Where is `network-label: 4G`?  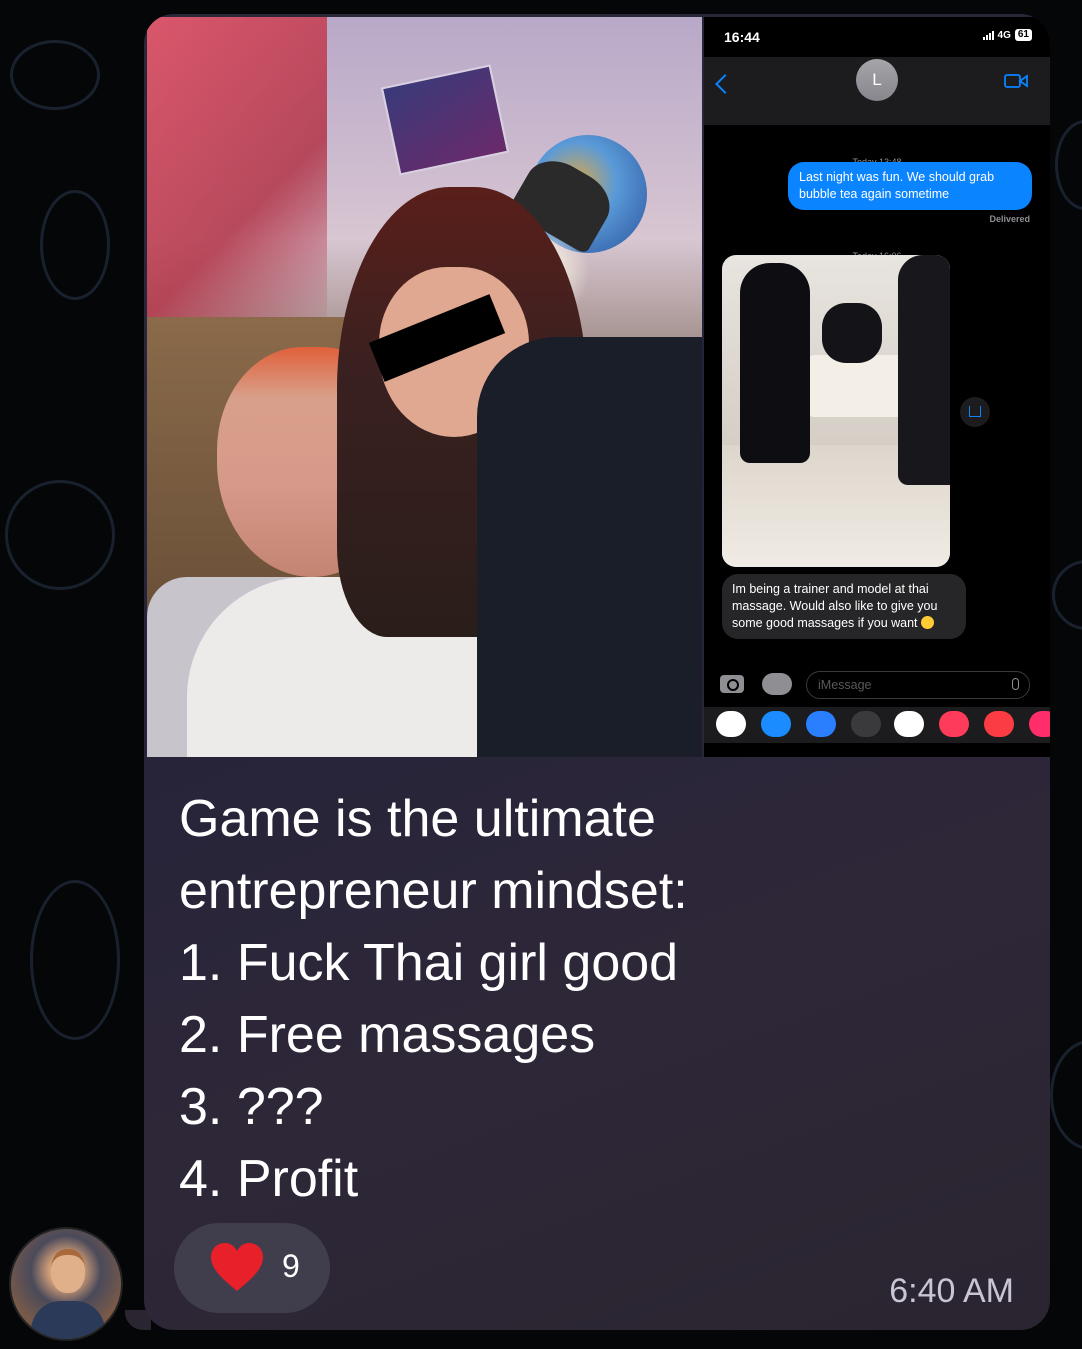 network-label: 4G is located at coordinates (1004, 35).